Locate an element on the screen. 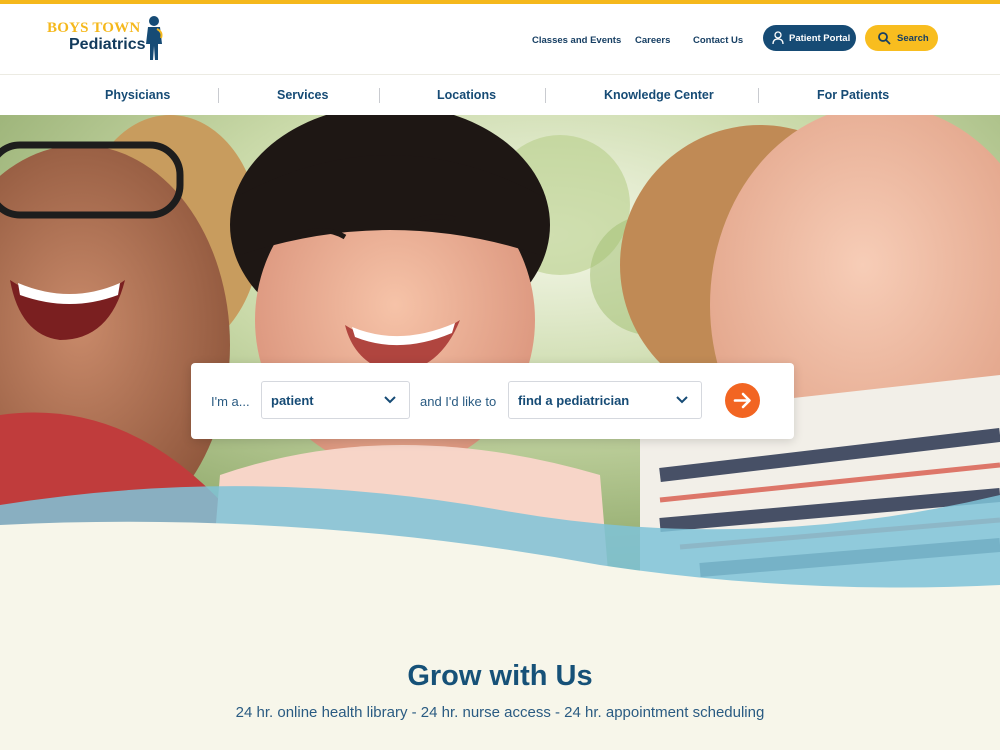 The image size is (1000, 750). nav-item-physicians: Physicians is located at coordinates (137, 95).